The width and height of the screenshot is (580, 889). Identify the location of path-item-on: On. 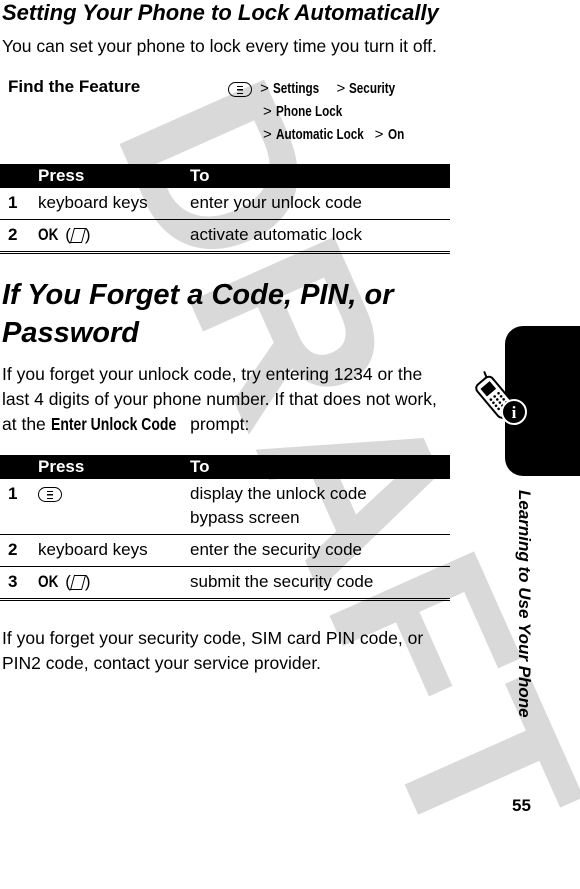
(395, 134).